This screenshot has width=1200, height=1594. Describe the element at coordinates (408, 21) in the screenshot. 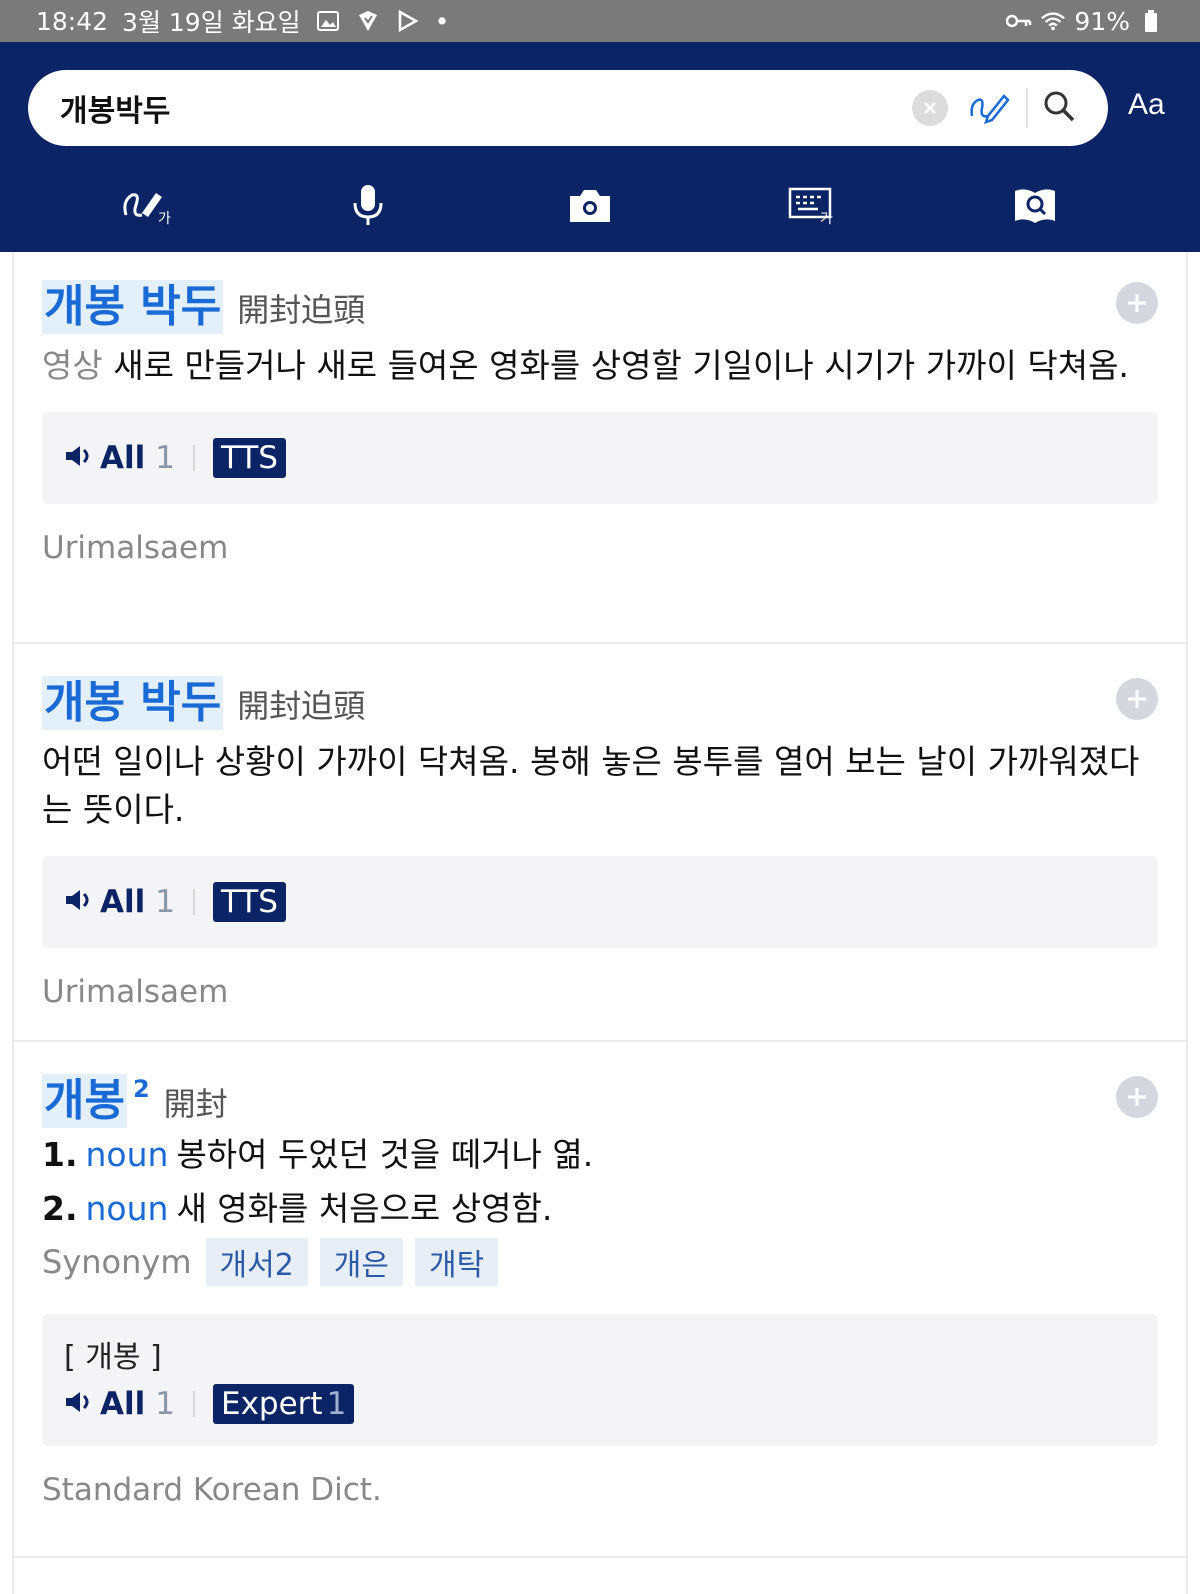

I see `play-store-icon` at that location.